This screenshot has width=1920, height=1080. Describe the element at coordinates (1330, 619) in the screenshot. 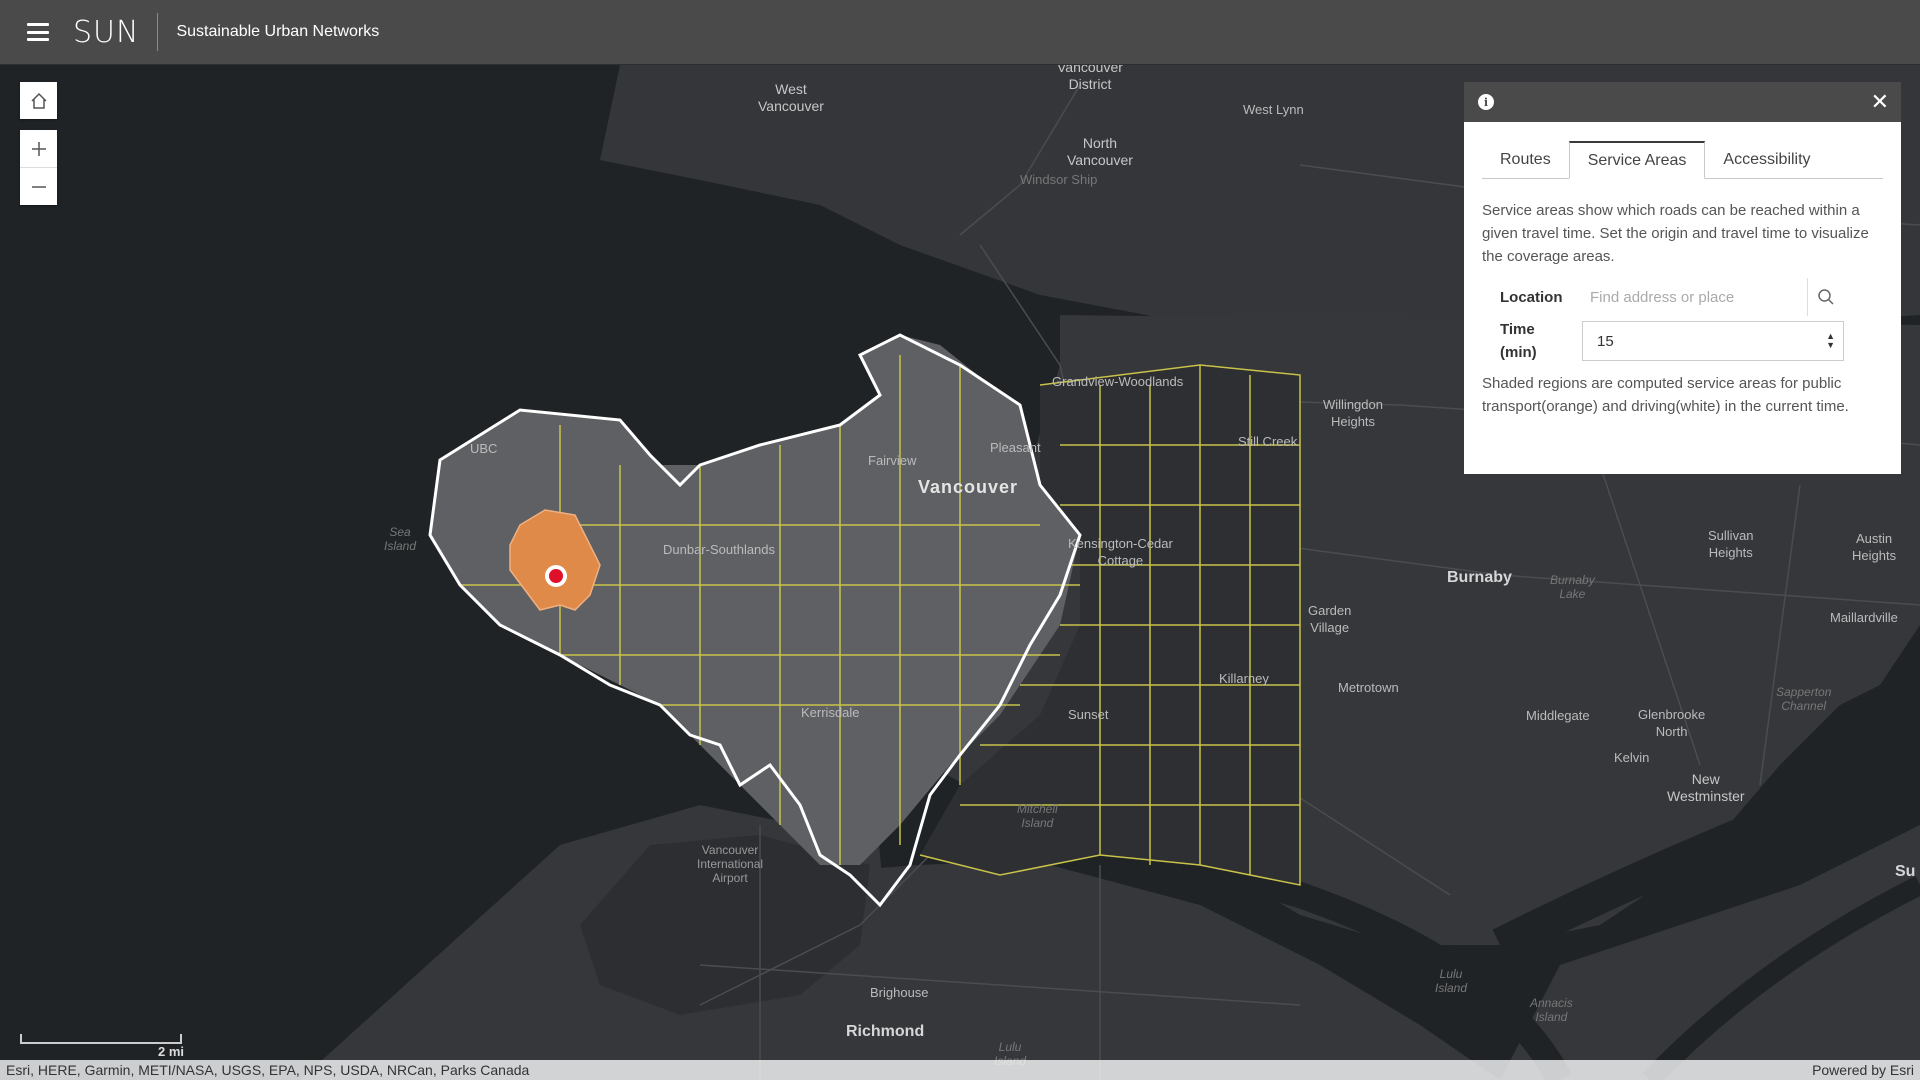

I see `map-label: Garden Village` at that location.